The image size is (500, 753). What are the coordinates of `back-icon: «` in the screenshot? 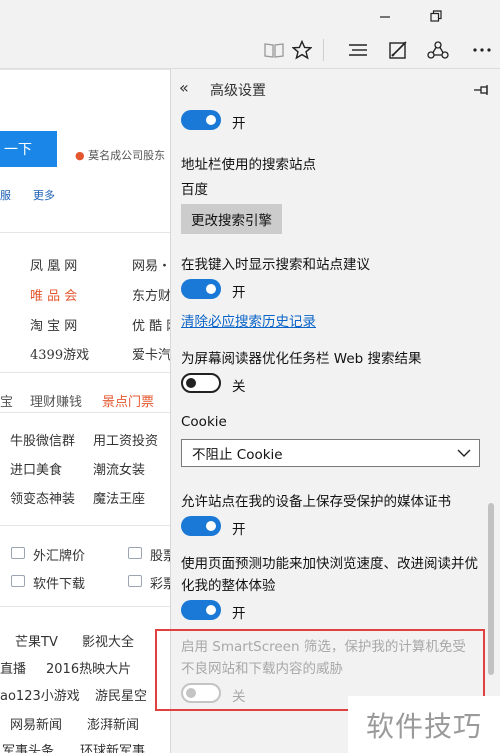 It's located at (184, 87).